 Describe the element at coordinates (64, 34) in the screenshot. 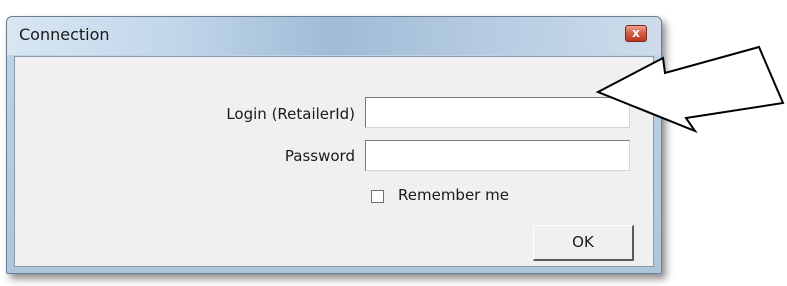

I see `window-title: Connection` at that location.